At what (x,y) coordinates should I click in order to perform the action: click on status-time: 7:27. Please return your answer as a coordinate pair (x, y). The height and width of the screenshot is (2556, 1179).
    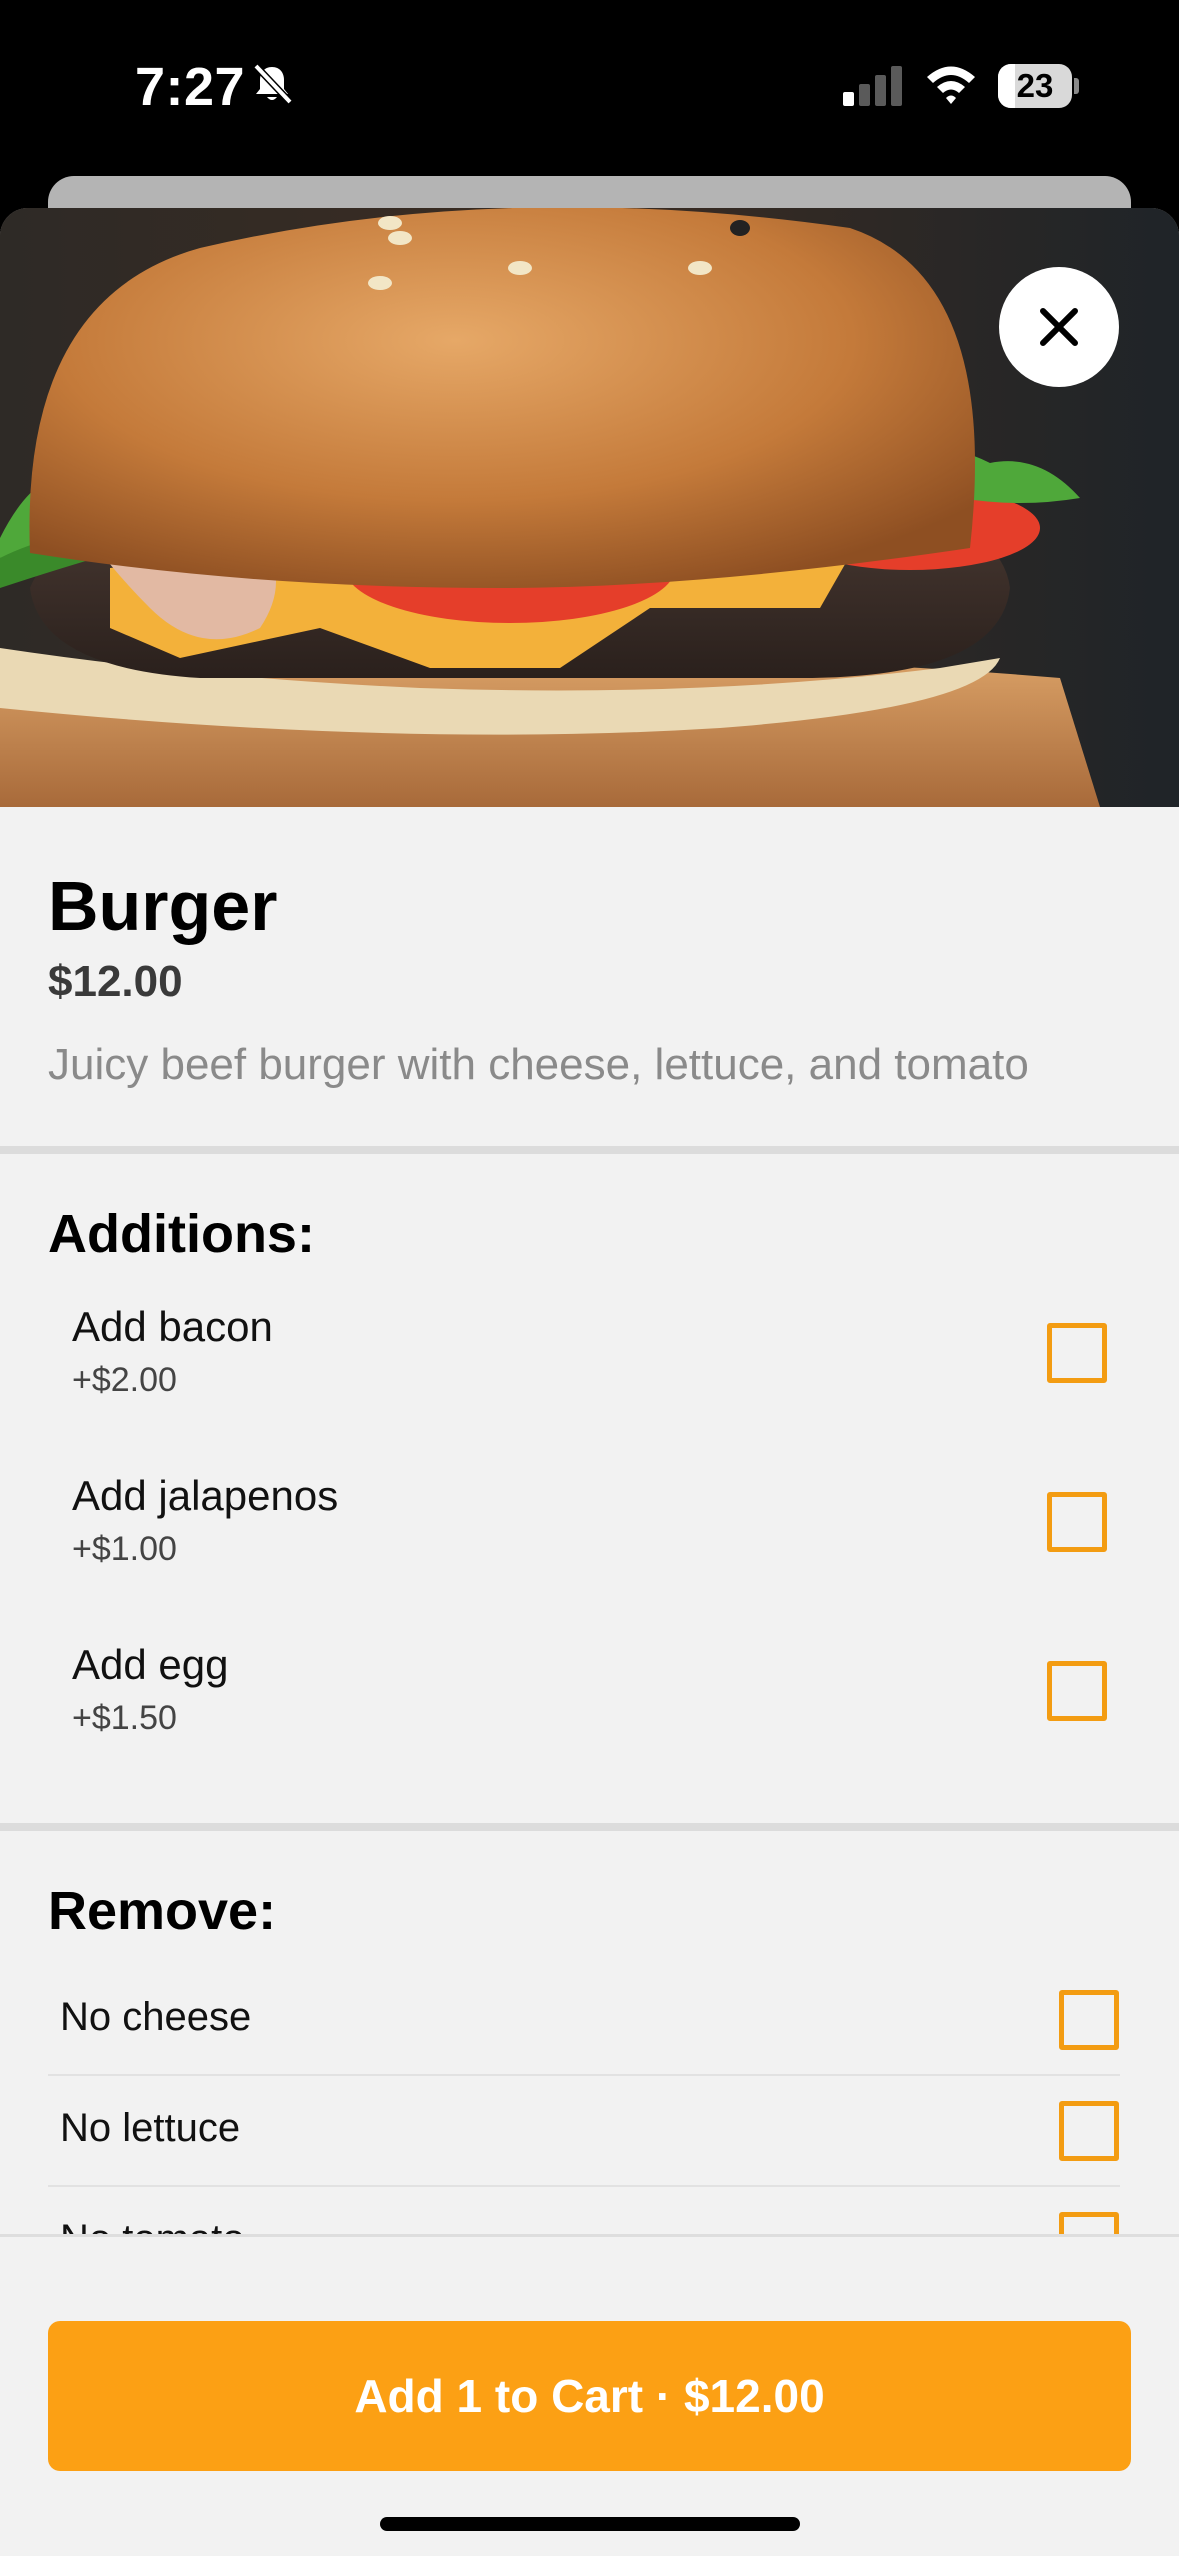
    Looking at the image, I should click on (190, 87).